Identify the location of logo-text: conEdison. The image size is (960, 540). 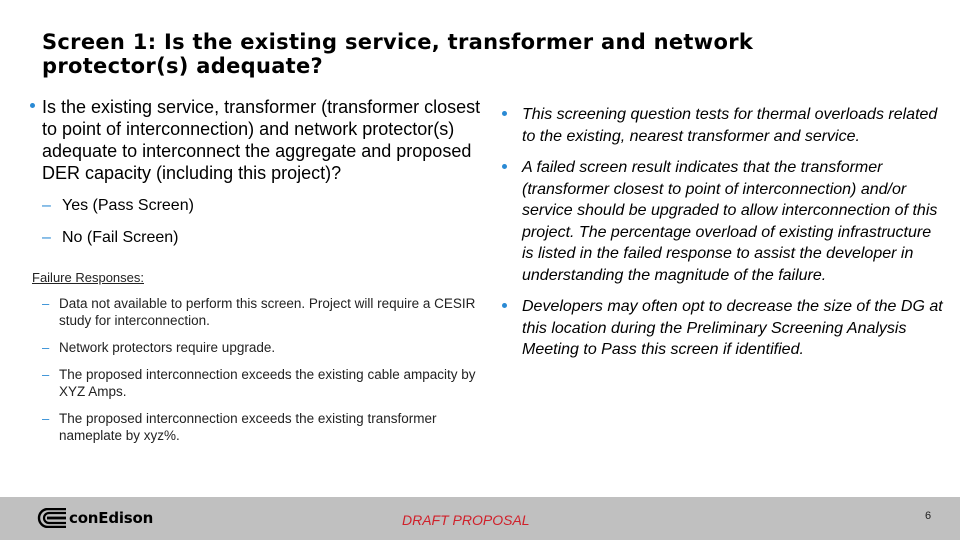
(111, 518).